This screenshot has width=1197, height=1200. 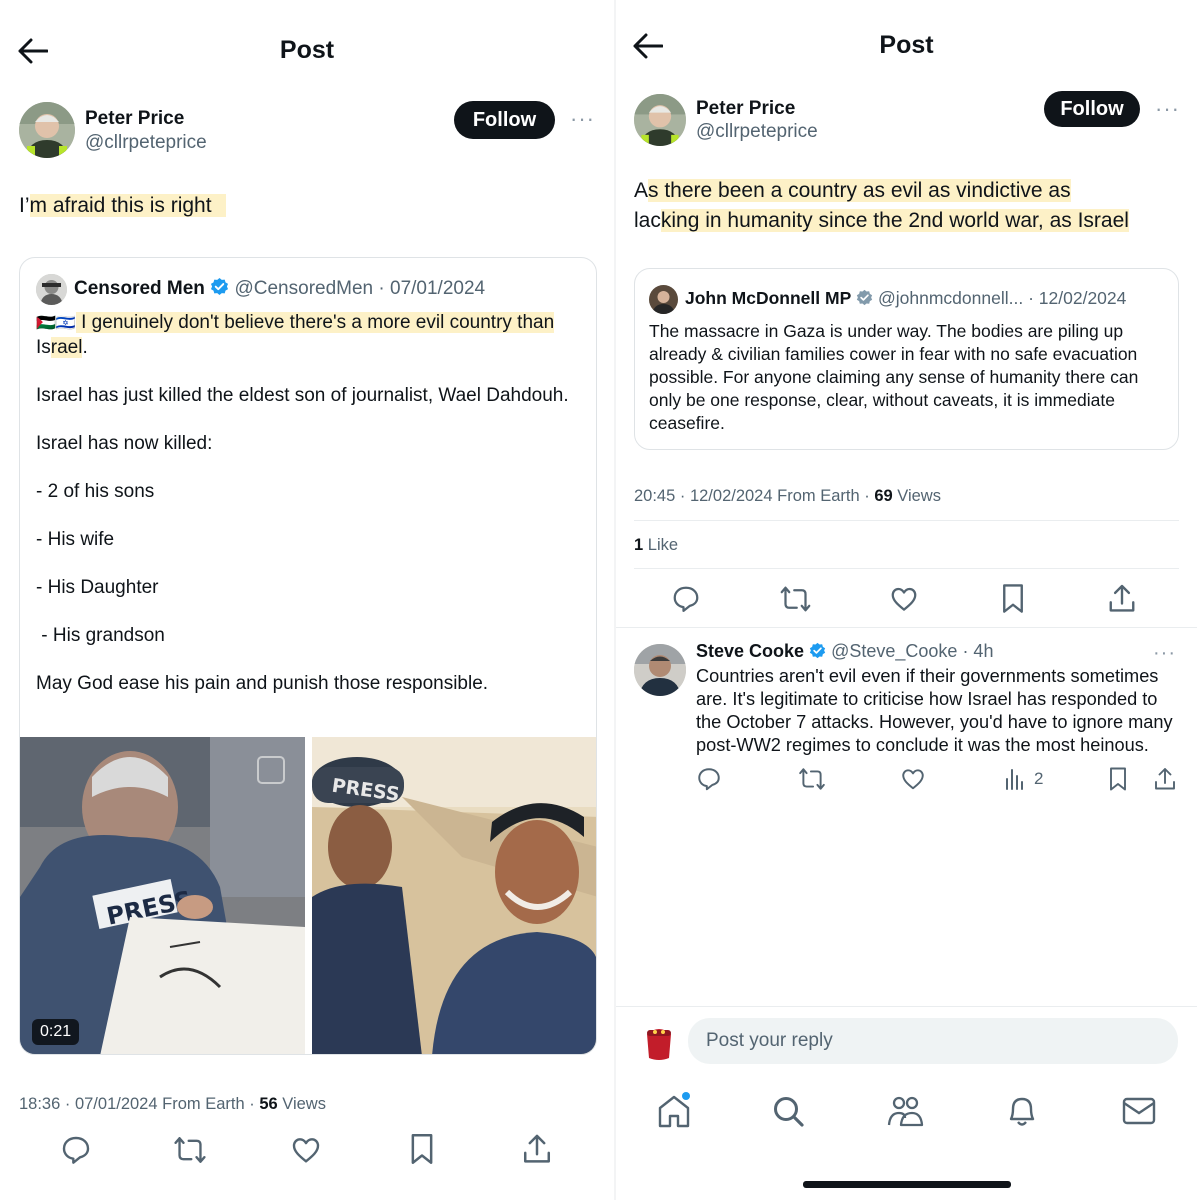 I want to click on quoted-author-handle: @CensoredMen, so click(x=303, y=288).